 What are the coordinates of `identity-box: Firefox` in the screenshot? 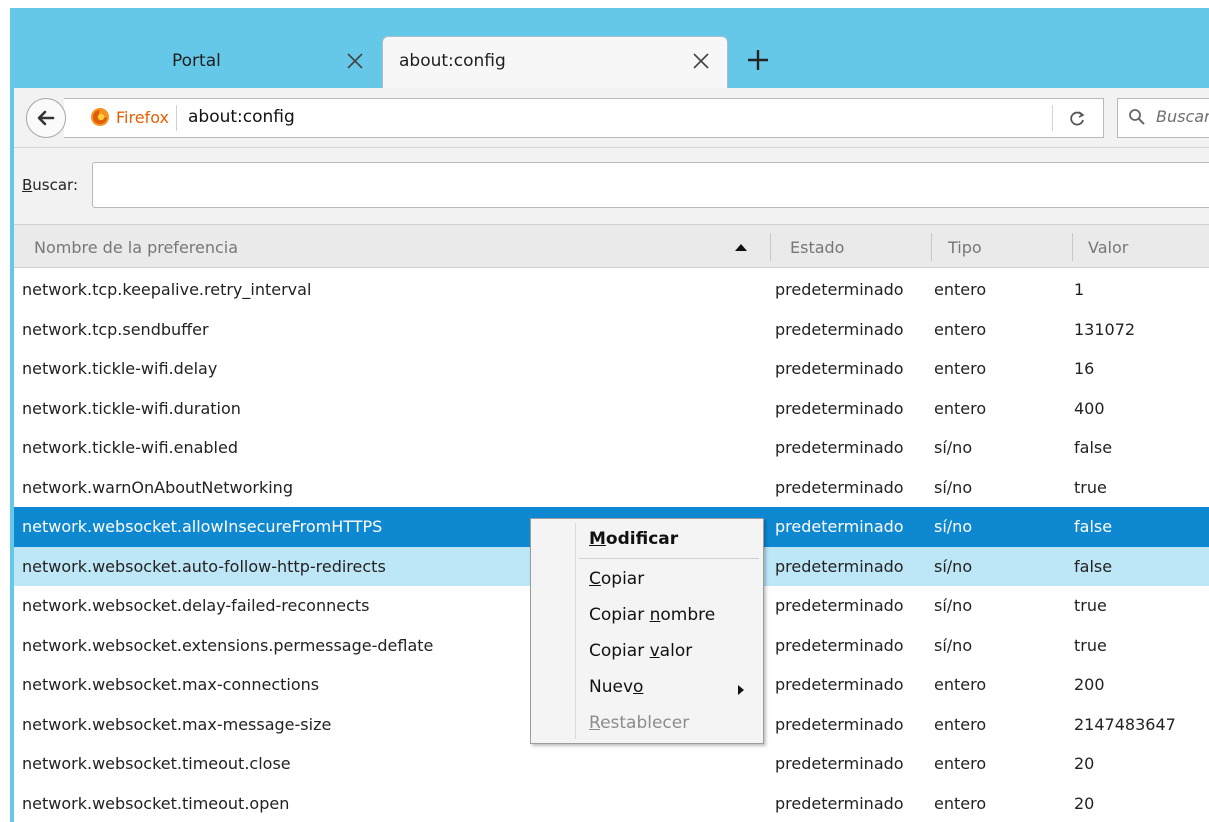 It's located at (129, 117).